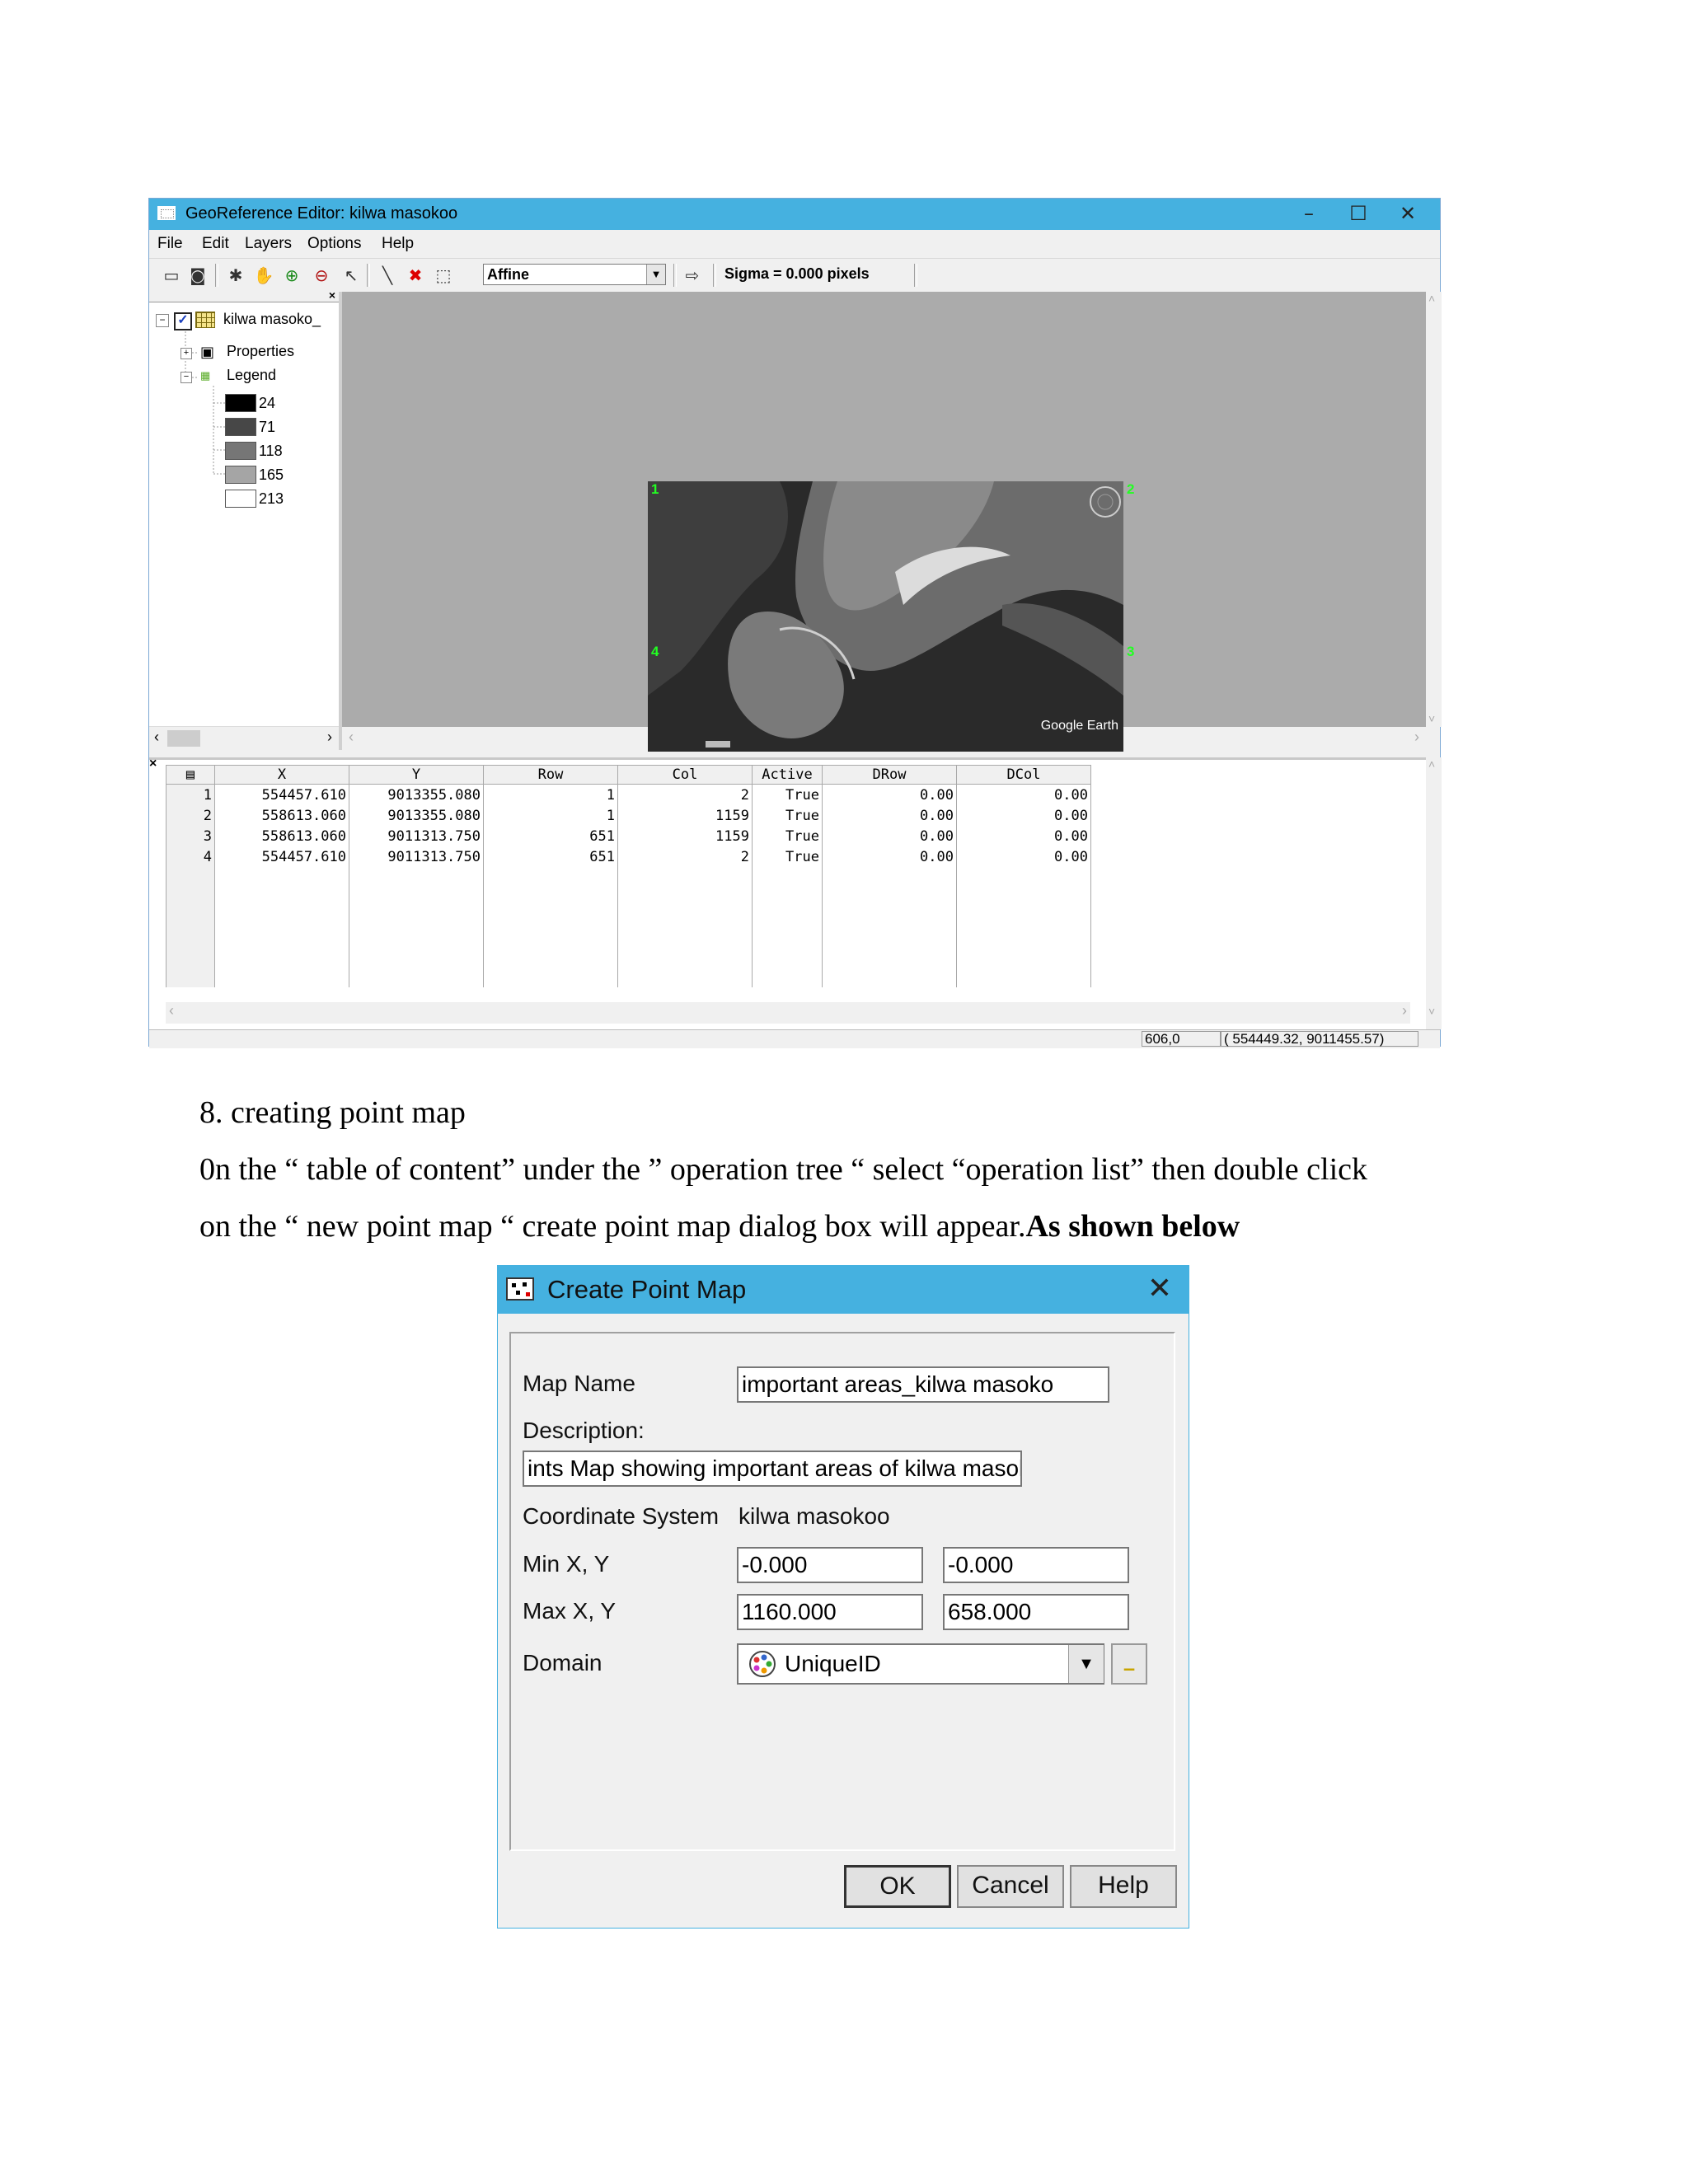 The width and height of the screenshot is (1688, 2184). What do you see at coordinates (198, 275) in the screenshot?
I see `entire-map-icon: ◙` at bounding box center [198, 275].